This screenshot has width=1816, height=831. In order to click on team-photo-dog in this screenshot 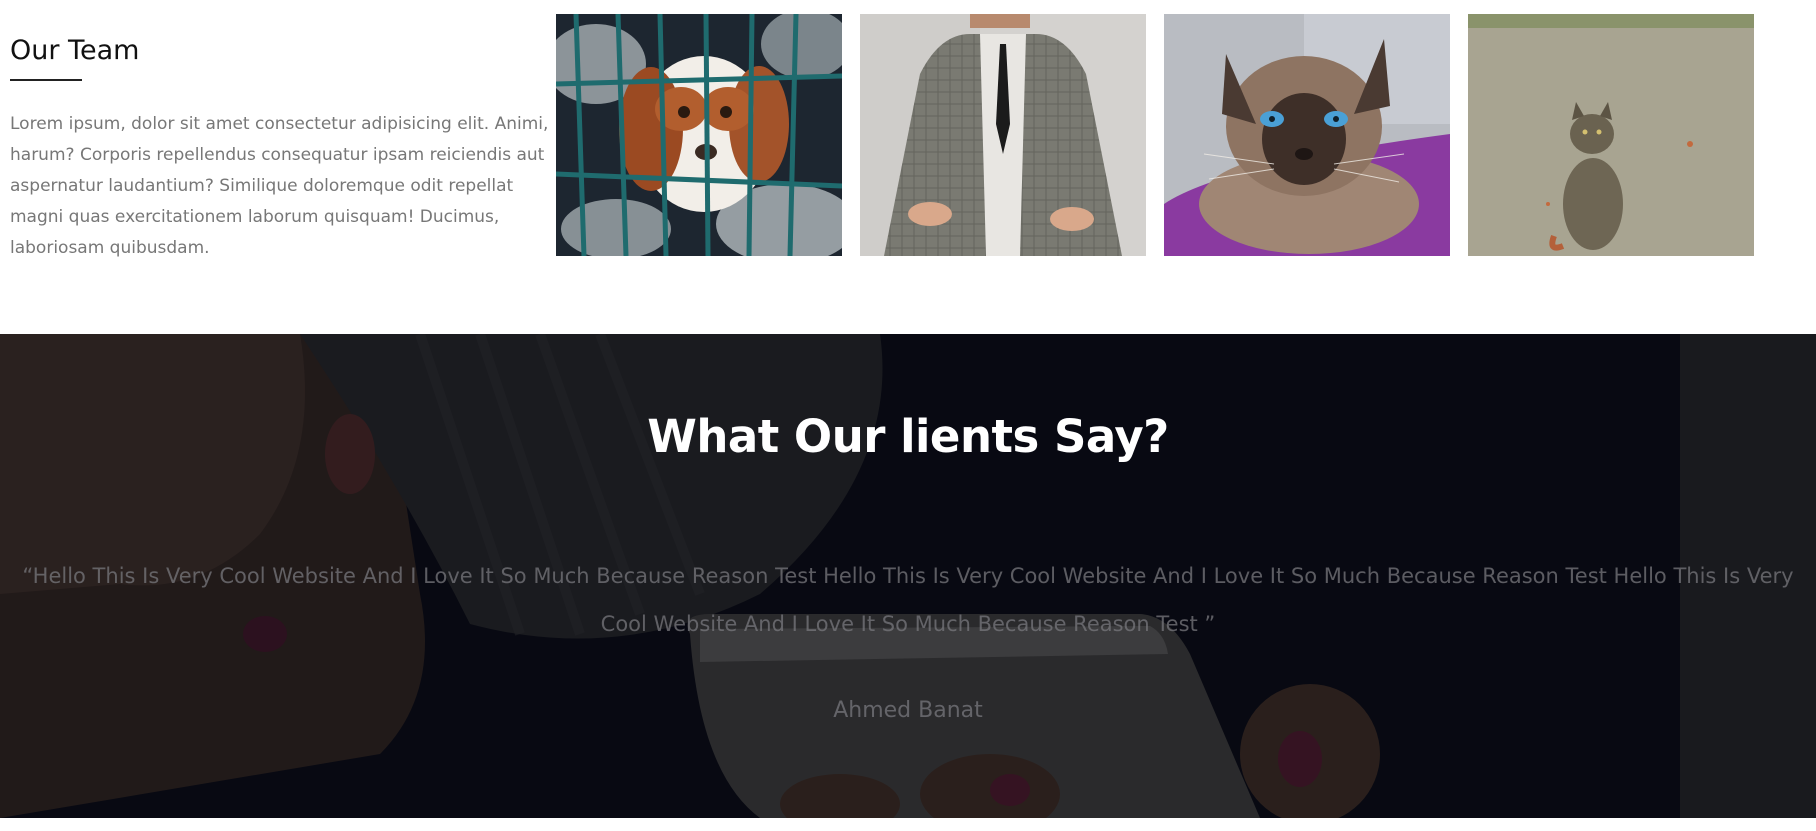, I will do `click(699, 135)`.